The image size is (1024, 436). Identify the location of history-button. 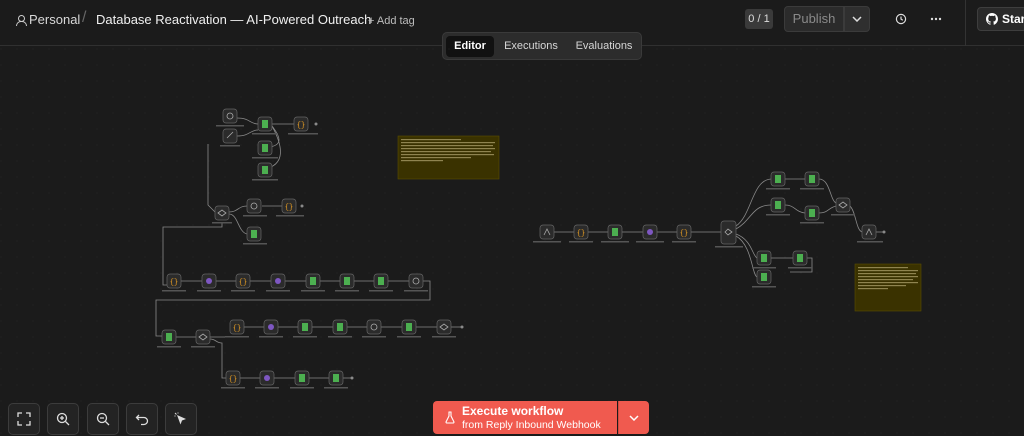
(901, 19).